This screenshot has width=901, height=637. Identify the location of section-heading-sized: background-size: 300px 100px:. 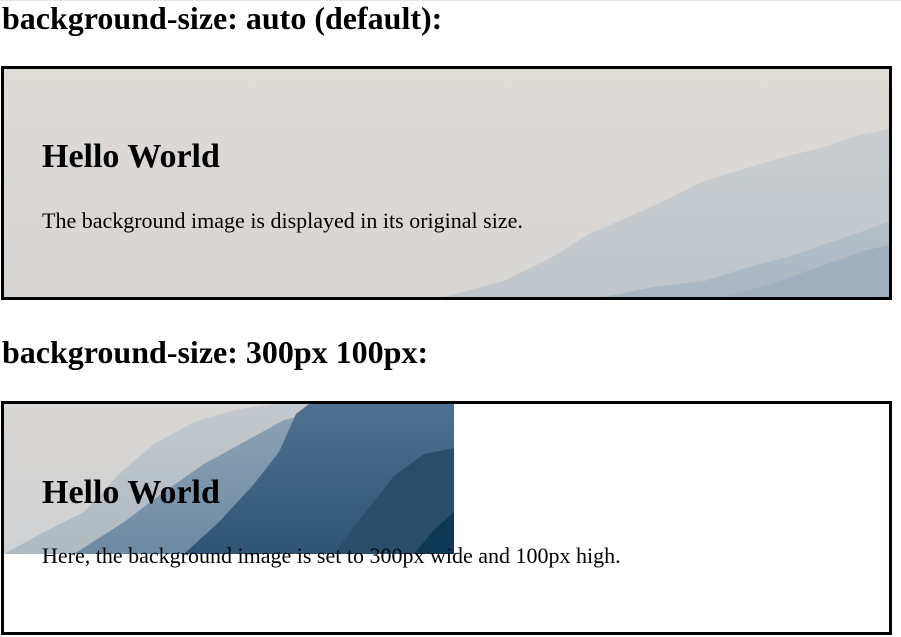
(215, 352).